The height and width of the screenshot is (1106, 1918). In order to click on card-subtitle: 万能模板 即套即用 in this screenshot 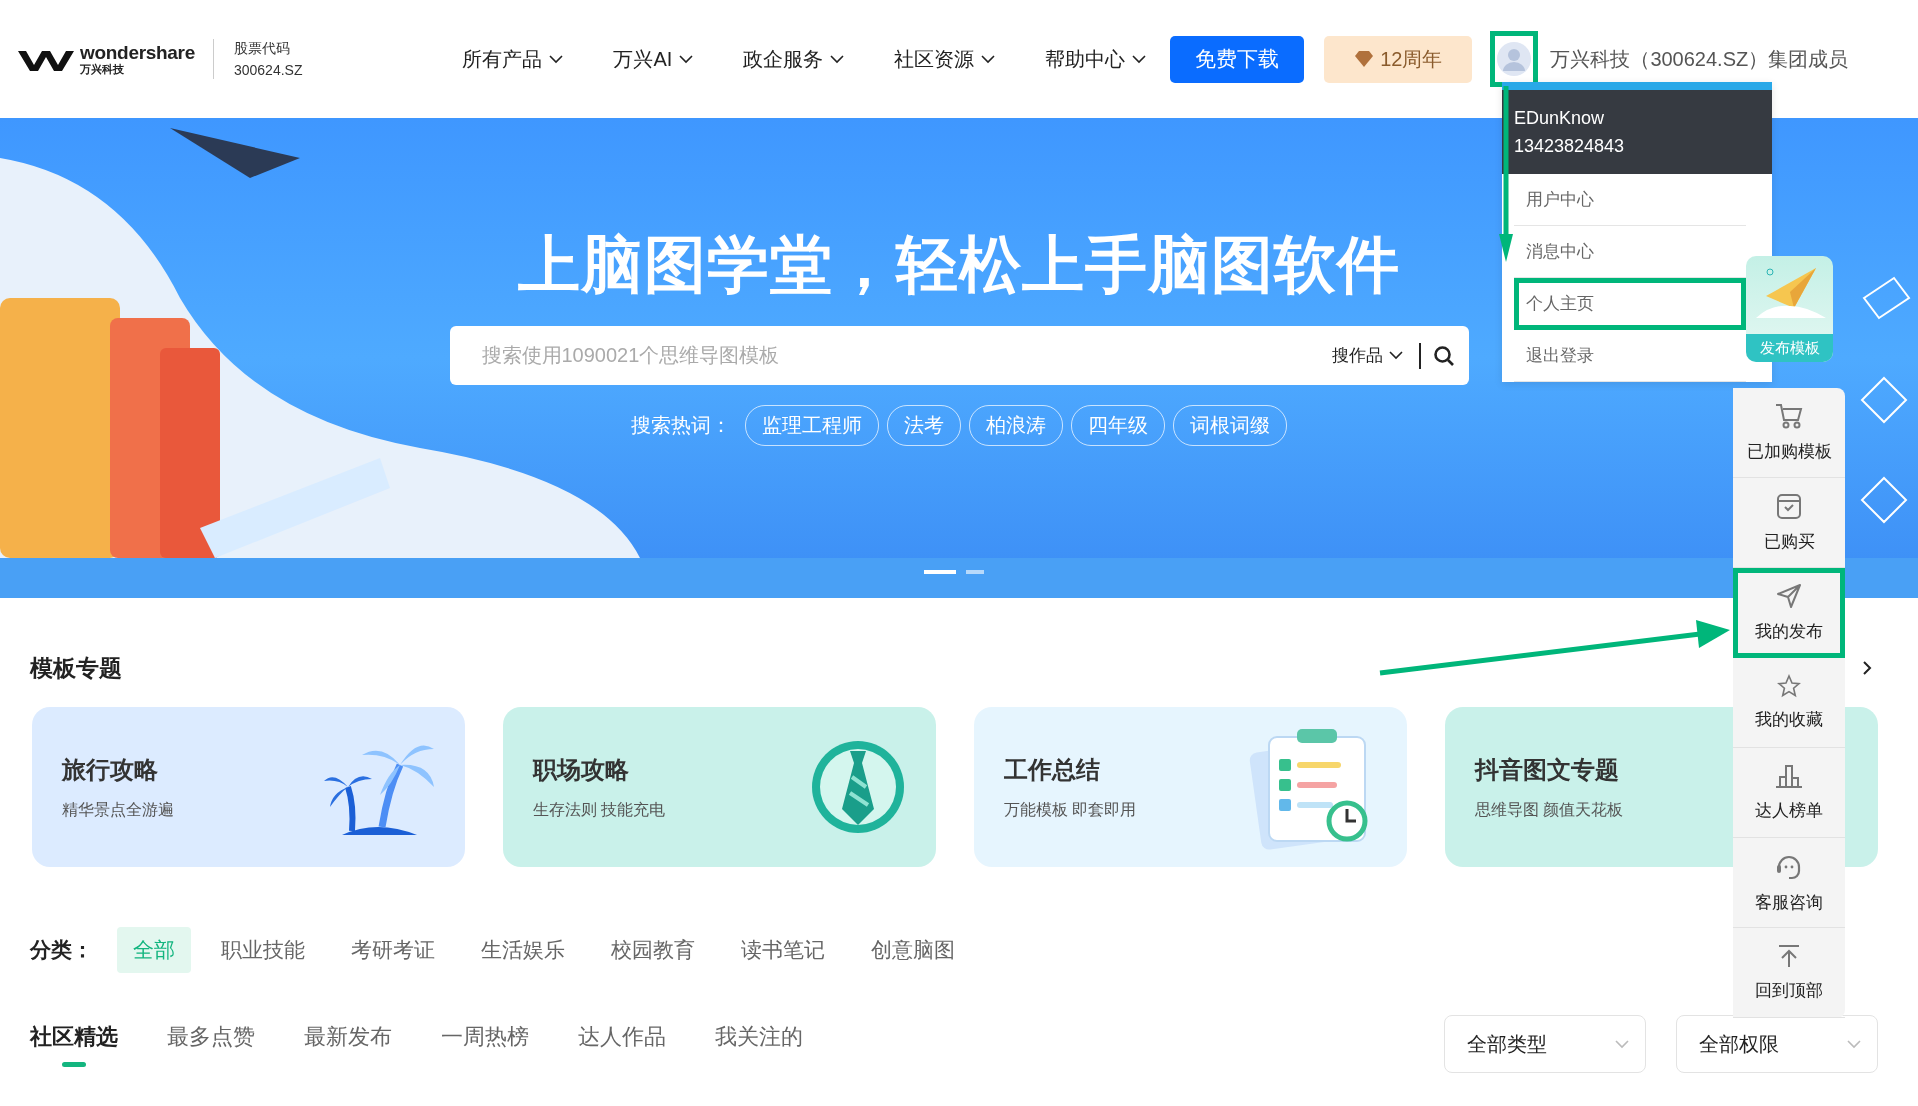, I will do `click(1070, 809)`.